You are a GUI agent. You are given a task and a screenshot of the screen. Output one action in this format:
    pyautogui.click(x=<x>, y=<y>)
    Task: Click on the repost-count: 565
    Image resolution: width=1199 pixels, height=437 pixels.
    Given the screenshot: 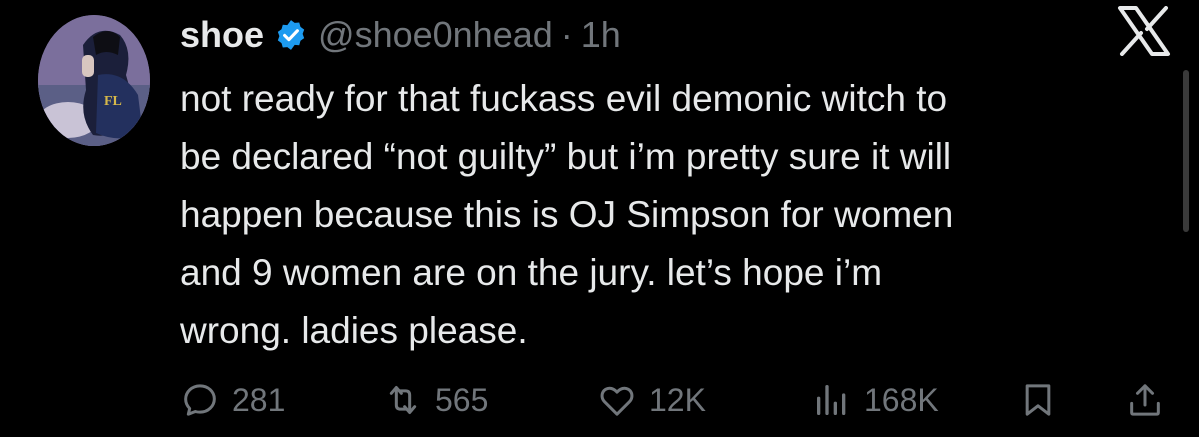 What is the action you would take?
    pyautogui.click(x=462, y=399)
    